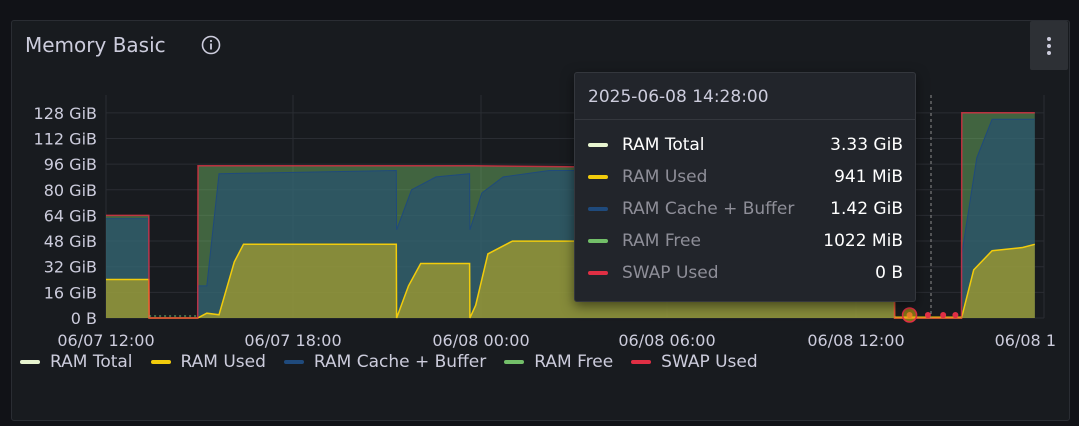 The height and width of the screenshot is (426, 1079). What do you see at coordinates (70, 190) in the screenshot?
I see `y-tick-label: 80 GiB` at bounding box center [70, 190].